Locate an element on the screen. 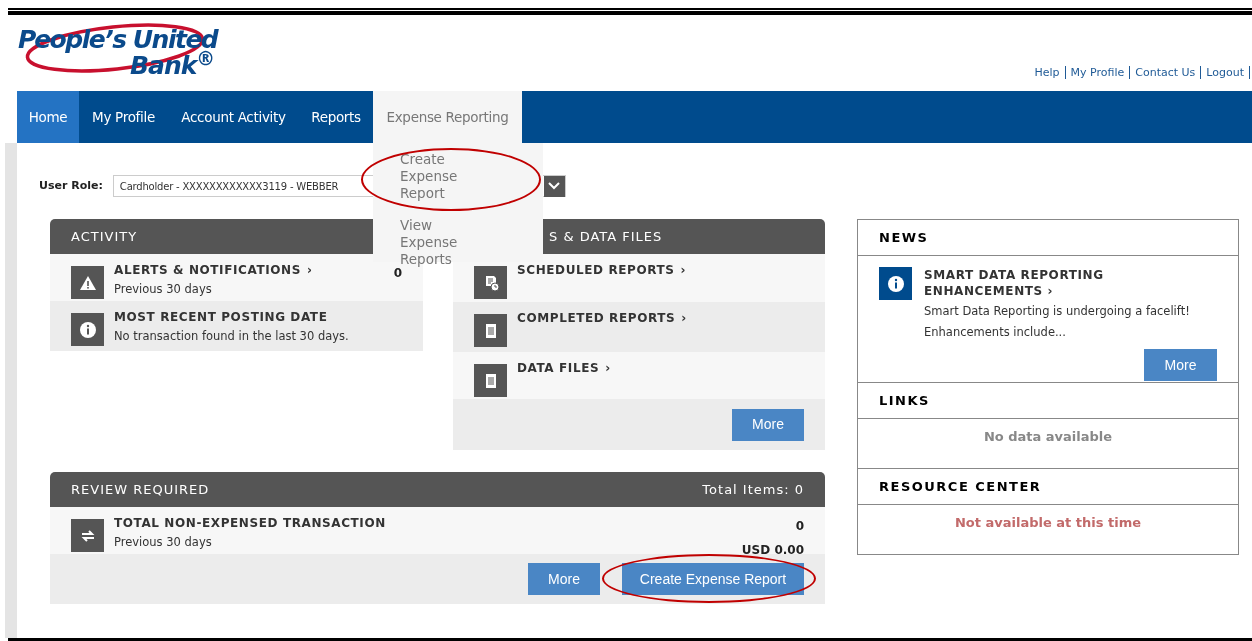  unavailable-message: Not available at this time is located at coordinates (1048, 523).